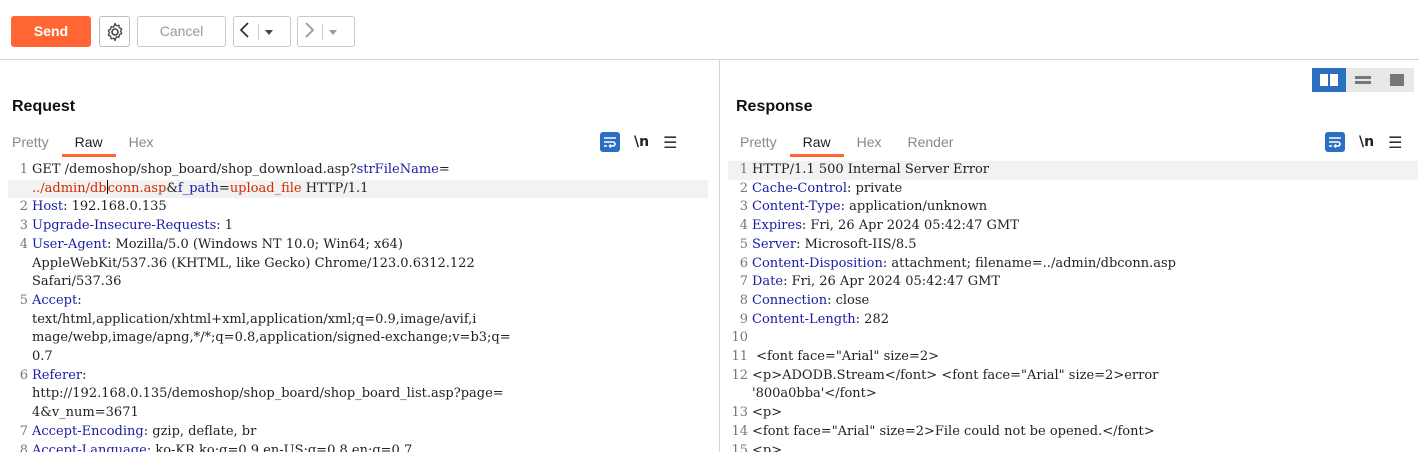 Image resolution: width=1419 pixels, height=452 pixels. I want to click on request-tools: \n ☰, so click(638, 142).